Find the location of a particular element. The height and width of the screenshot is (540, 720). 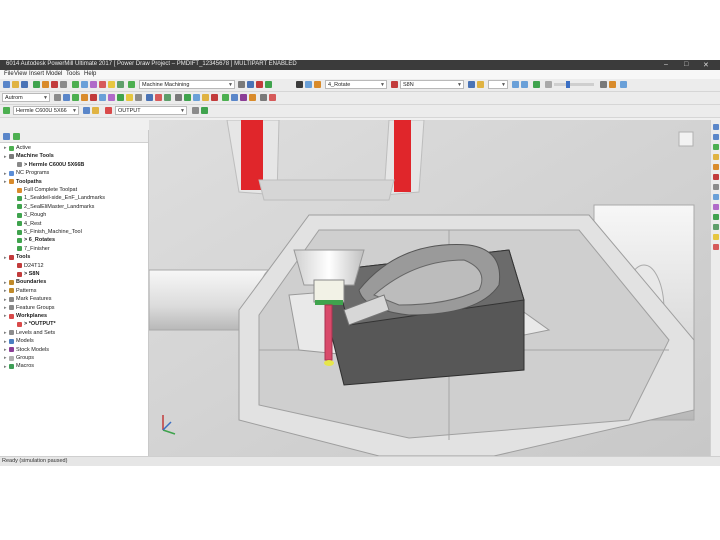

workplane-combo: OUTPUT ▼ is located at coordinates (151, 110).